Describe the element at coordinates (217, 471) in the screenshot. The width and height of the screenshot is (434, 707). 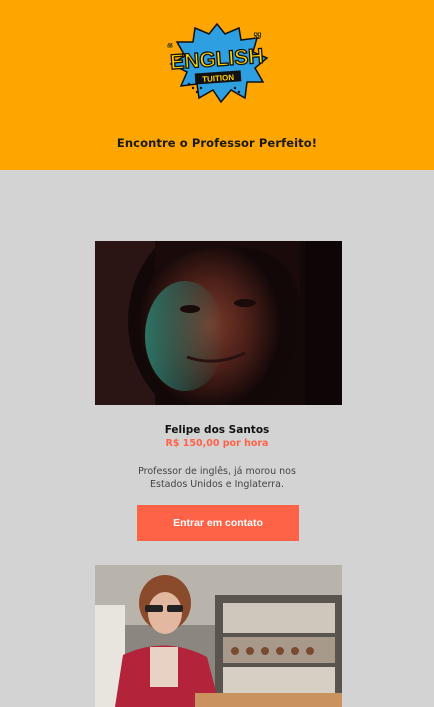
I see `description-line: Professor de inglês, já morou nos` at that location.